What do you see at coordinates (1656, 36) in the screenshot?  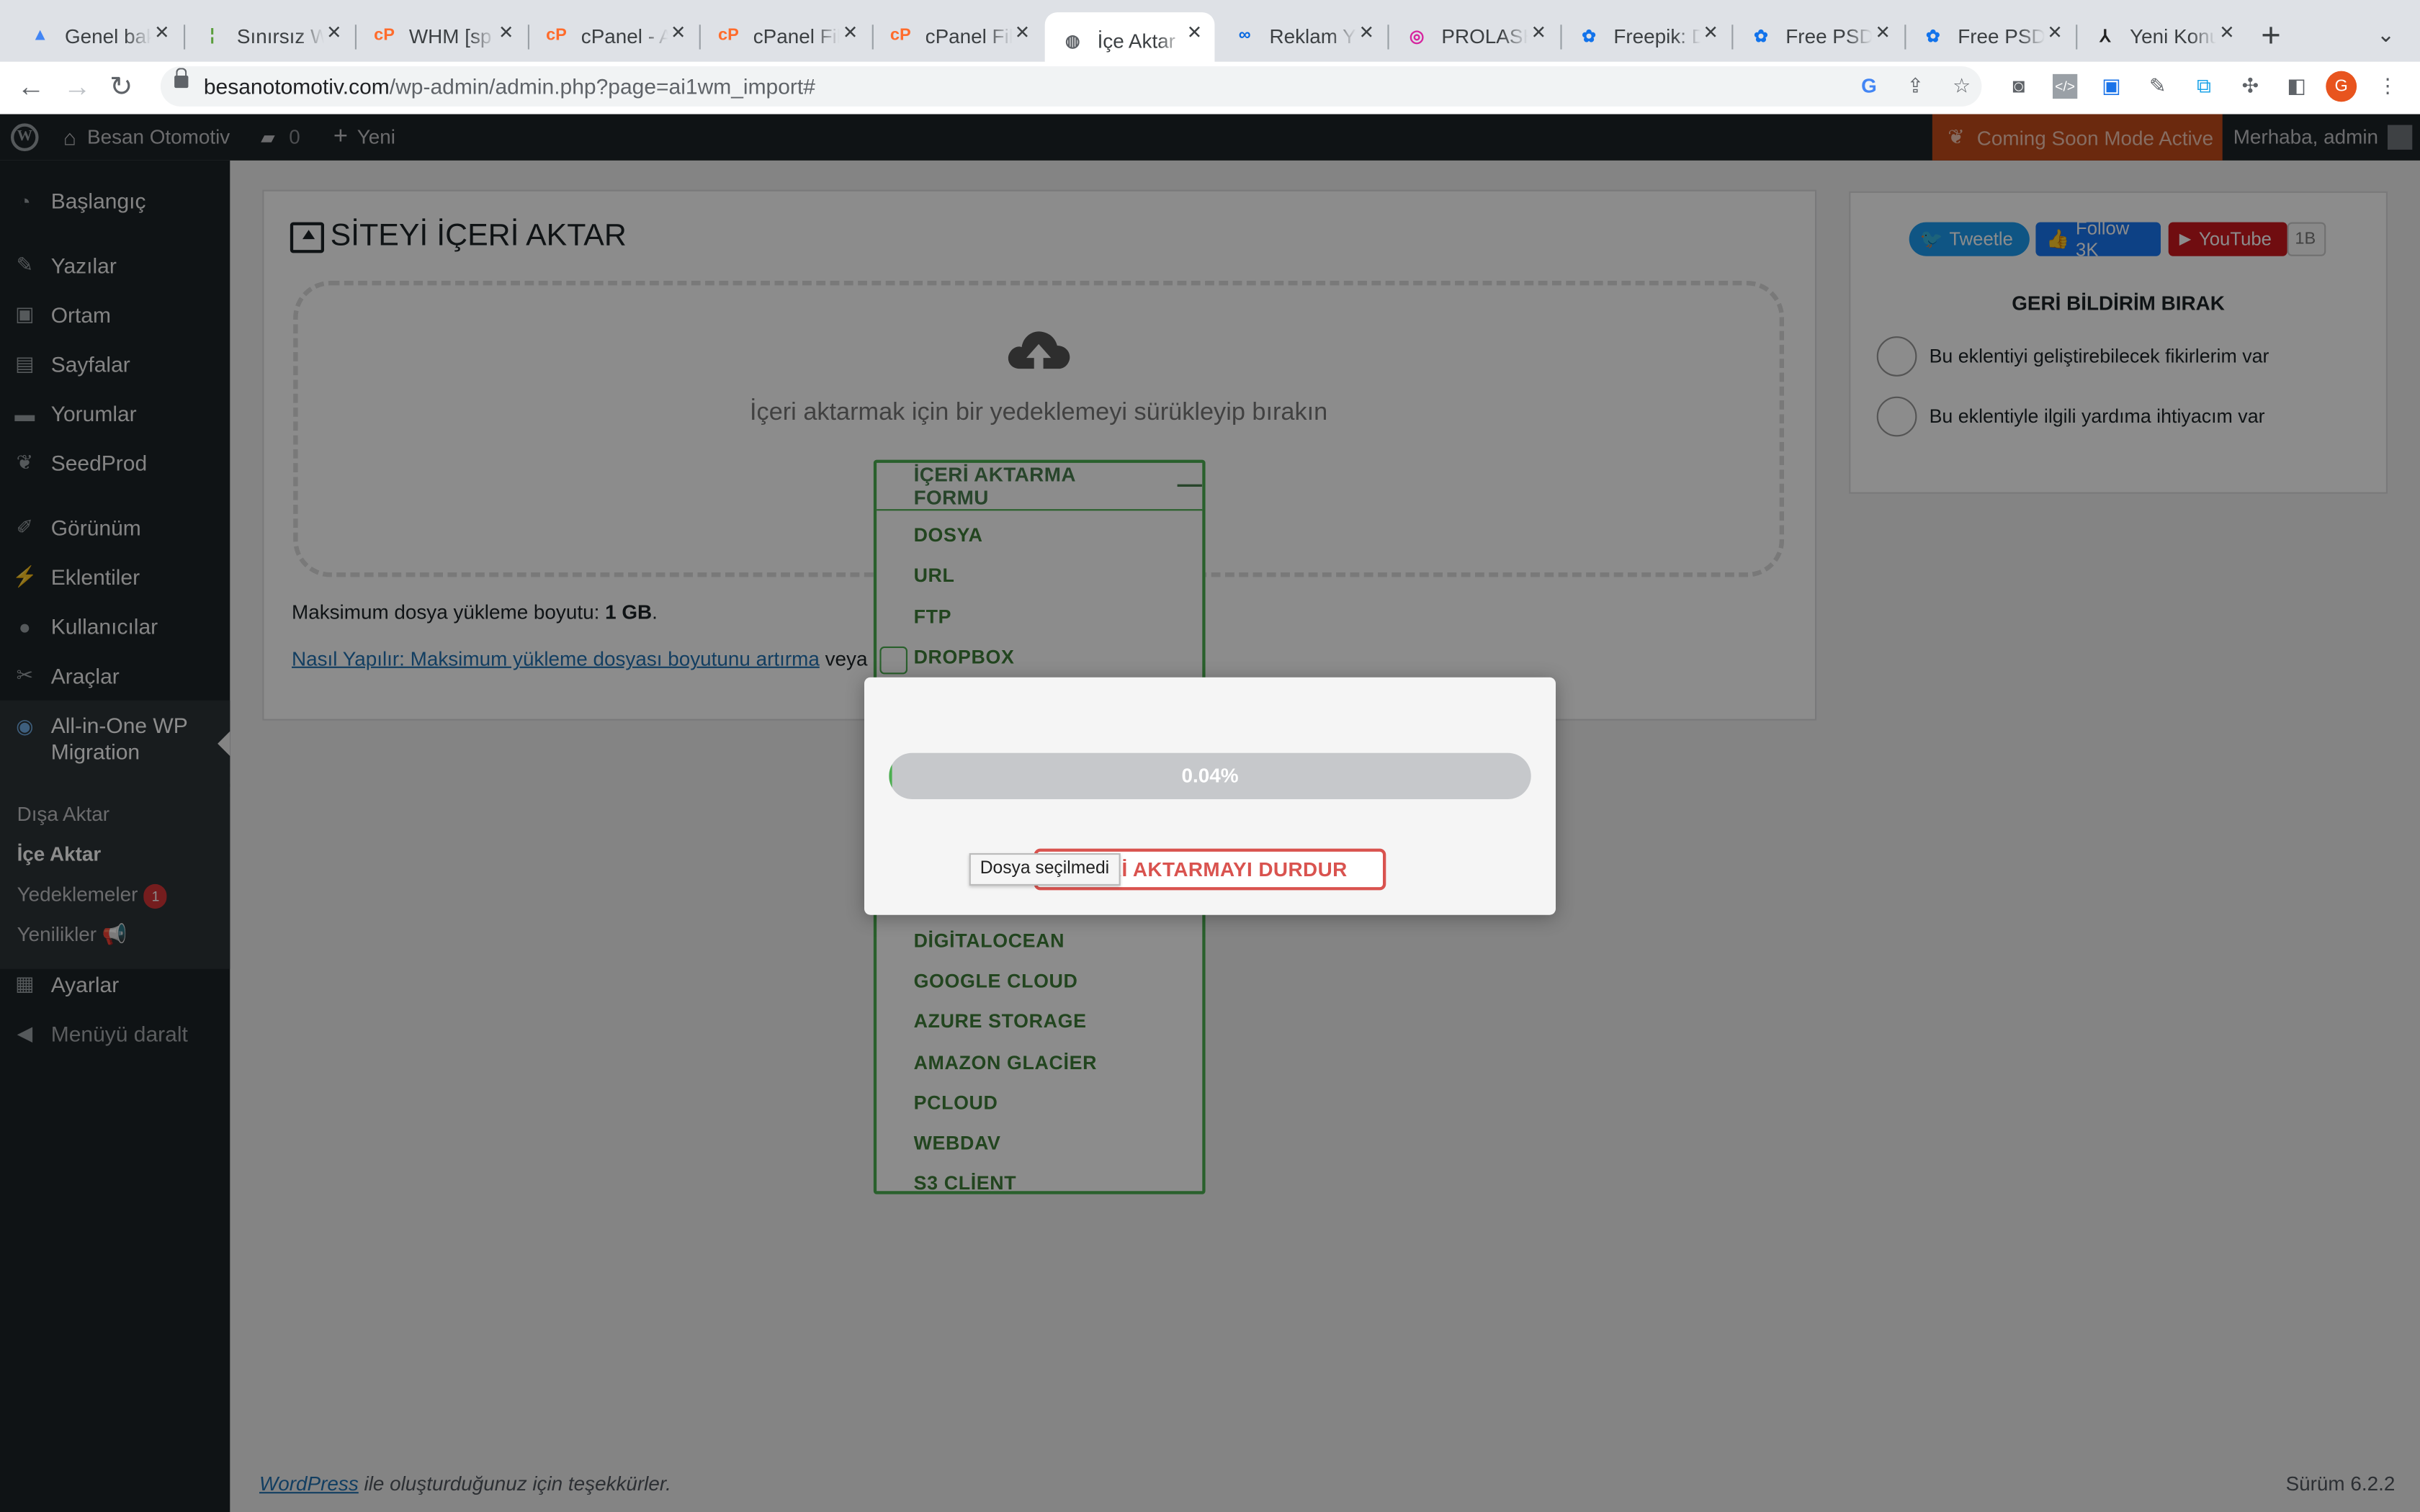 I see `tab-title: Freepik: D` at bounding box center [1656, 36].